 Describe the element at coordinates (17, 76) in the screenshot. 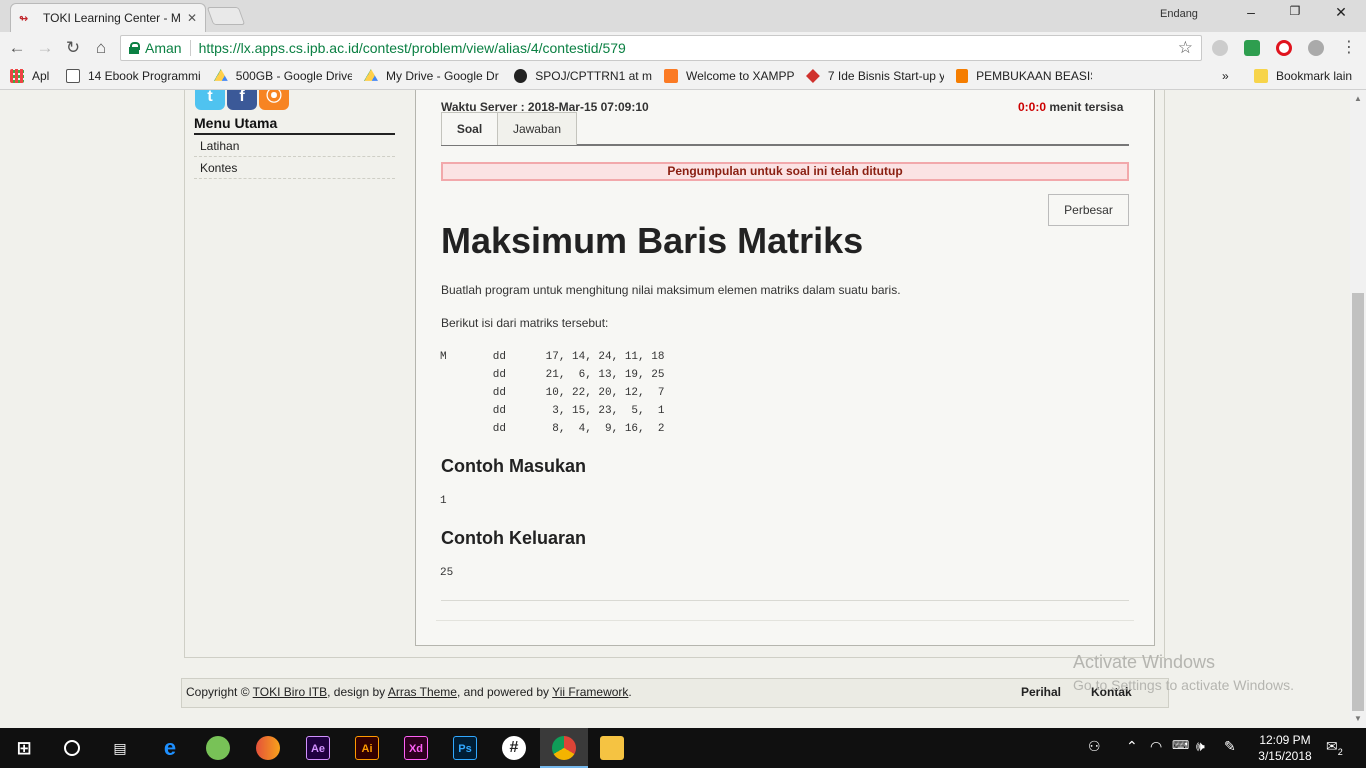

I see `apps-grid-icon` at that location.